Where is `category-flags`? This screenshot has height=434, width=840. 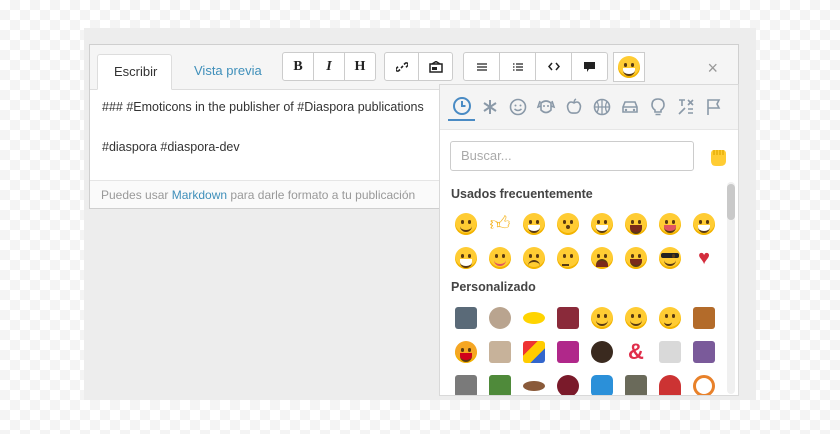 category-flags is located at coordinates (713, 107).